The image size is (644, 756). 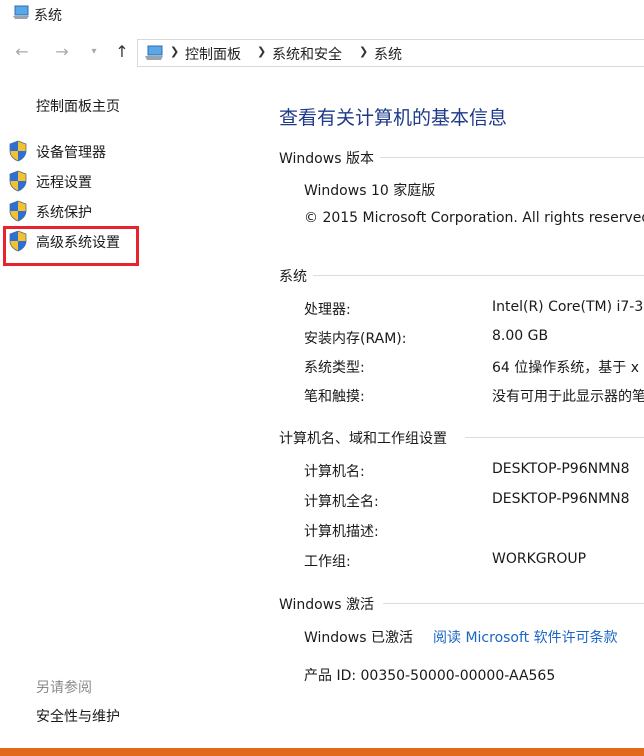 What do you see at coordinates (94, 52) in the screenshot?
I see `chevron-down-icon: ▾` at bounding box center [94, 52].